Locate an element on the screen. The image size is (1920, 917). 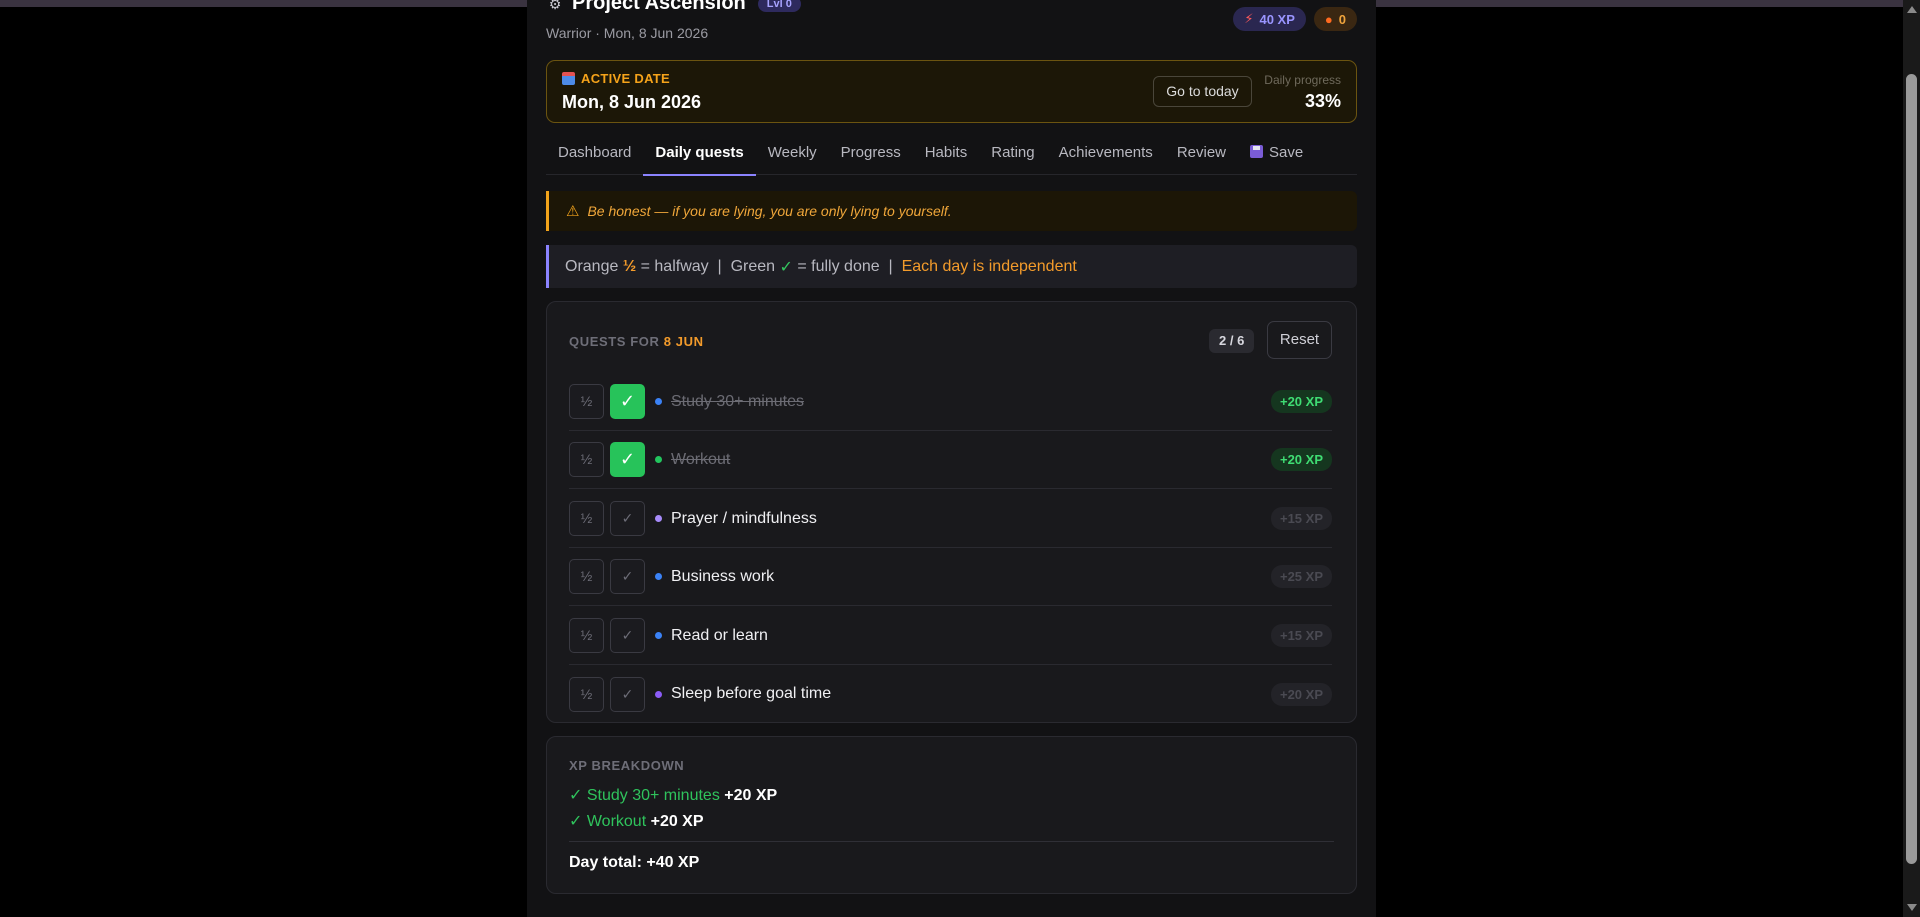
xp-breakdown-line: ✓ Study 30+ minutes +20 XP is located at coordinates (673, 795).